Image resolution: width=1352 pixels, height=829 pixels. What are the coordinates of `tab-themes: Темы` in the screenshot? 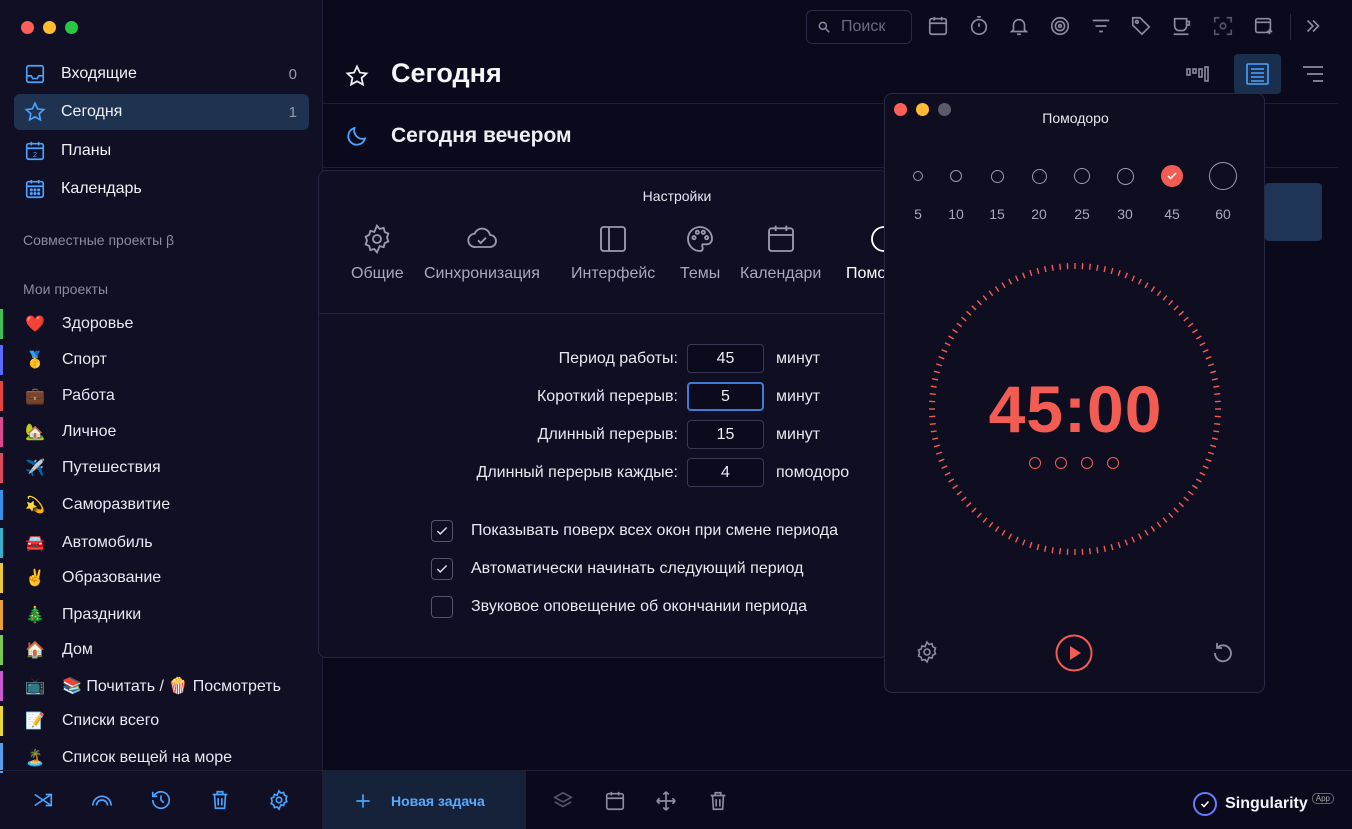 It's located at (700, 253).